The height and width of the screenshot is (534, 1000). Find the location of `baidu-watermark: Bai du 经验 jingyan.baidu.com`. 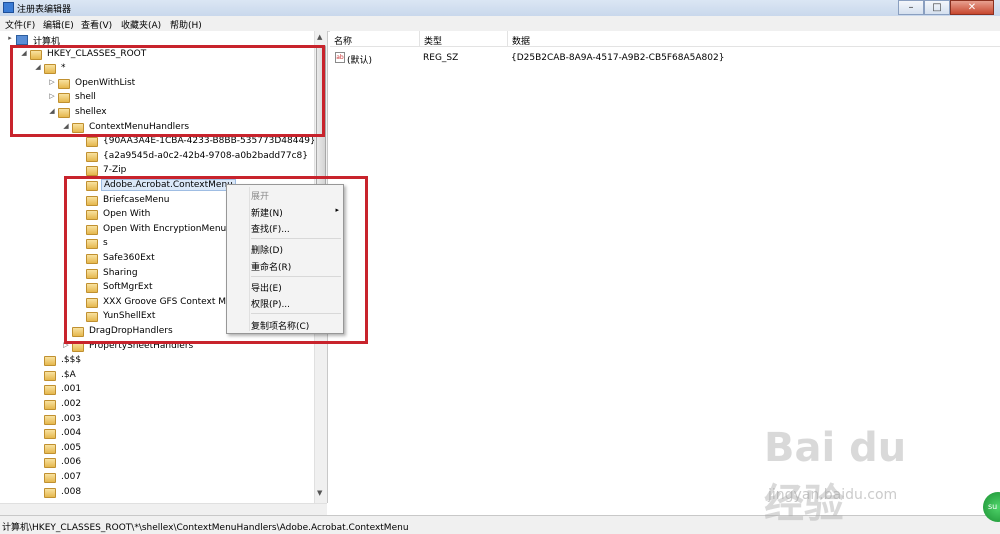

baidu-watermark: Bai du 经验 jingyan.baidu.com is located at coordinates (859, 476).